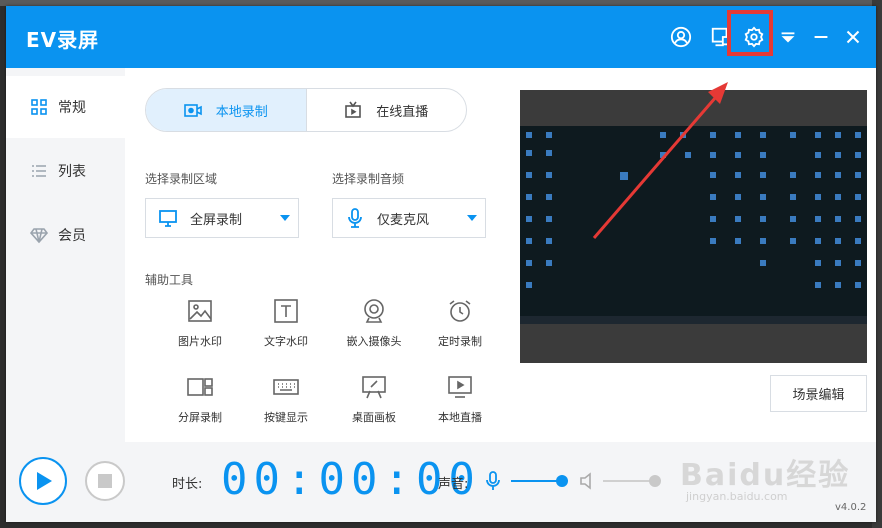 The image size is (882, 528). Describe the element at coordinates (241, 112) in the screenshot. I see `tab-label: 本地录制` at that location.